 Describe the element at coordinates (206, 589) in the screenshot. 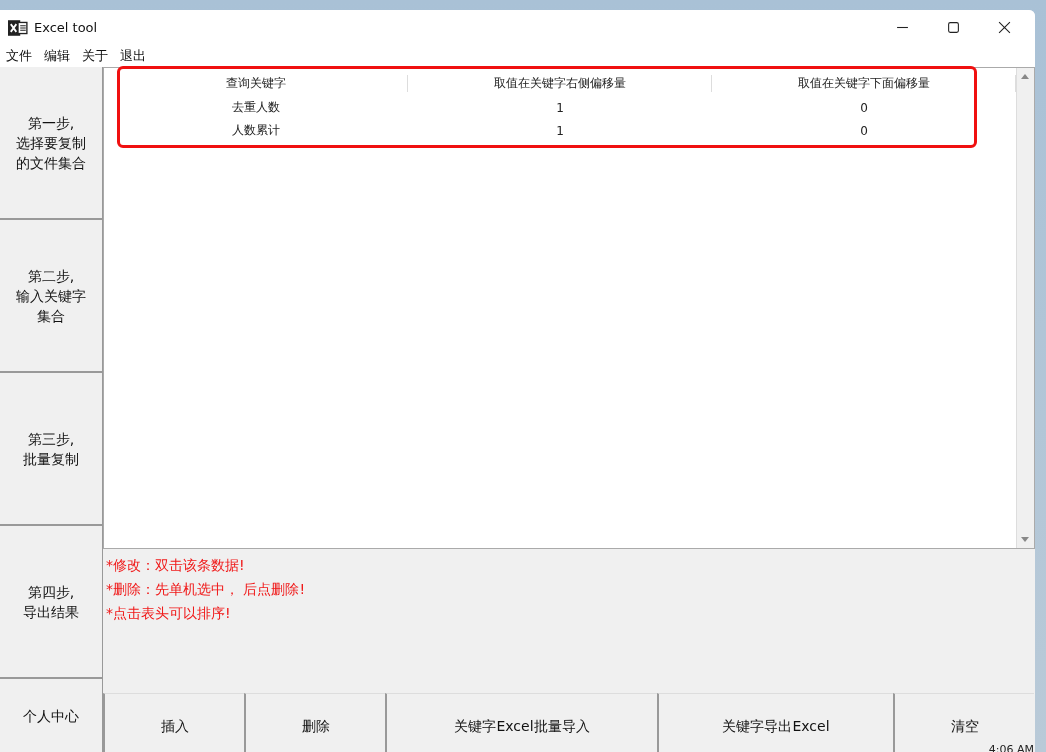

I see `hint-text: *删除：先单机选中， 后点删除!` at that location.